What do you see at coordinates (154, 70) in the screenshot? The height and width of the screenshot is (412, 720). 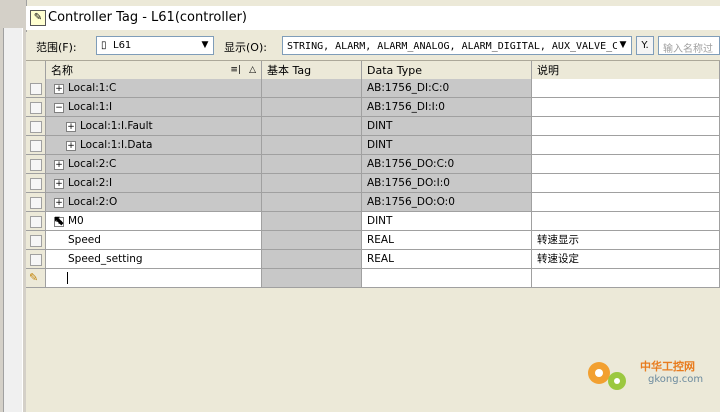 I see `column-header-name: 名称 ≡| △` at bounding box center [154, 70].